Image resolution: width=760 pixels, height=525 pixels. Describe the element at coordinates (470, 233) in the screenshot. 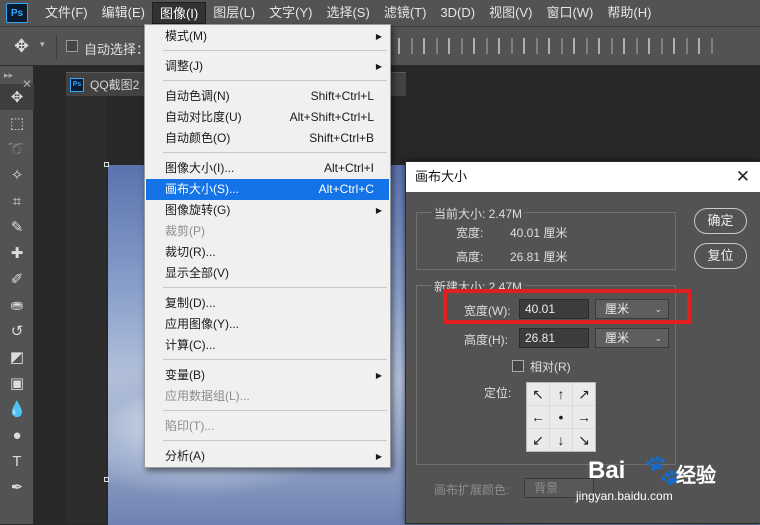

I see `current-width-label: 宽度:` at that location.